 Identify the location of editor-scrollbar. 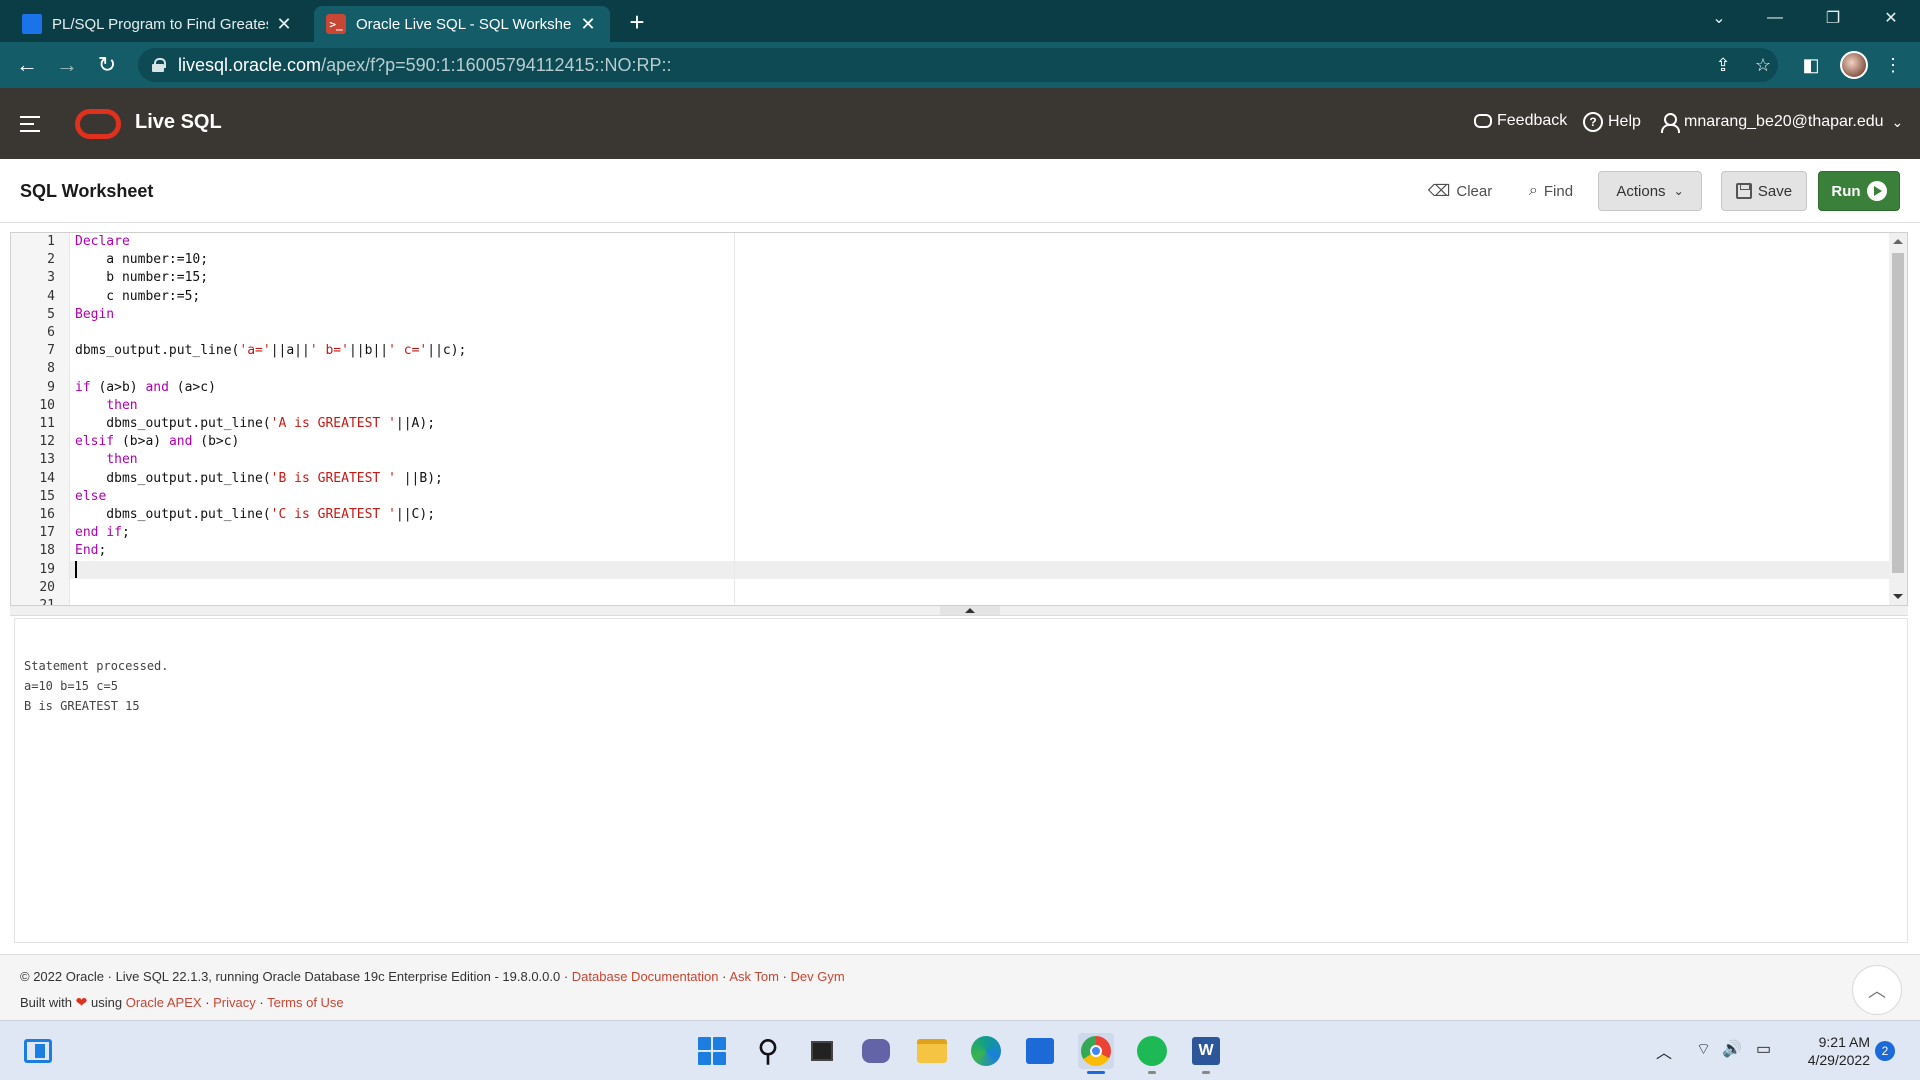
(1898, 419).